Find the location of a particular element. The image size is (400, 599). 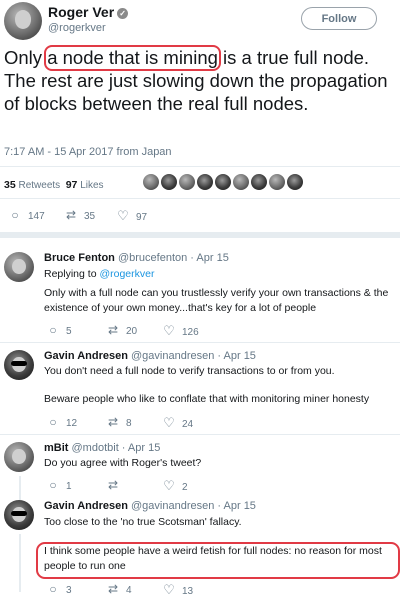

reply-action: ○ 1 is located at coordinates (59, 485).